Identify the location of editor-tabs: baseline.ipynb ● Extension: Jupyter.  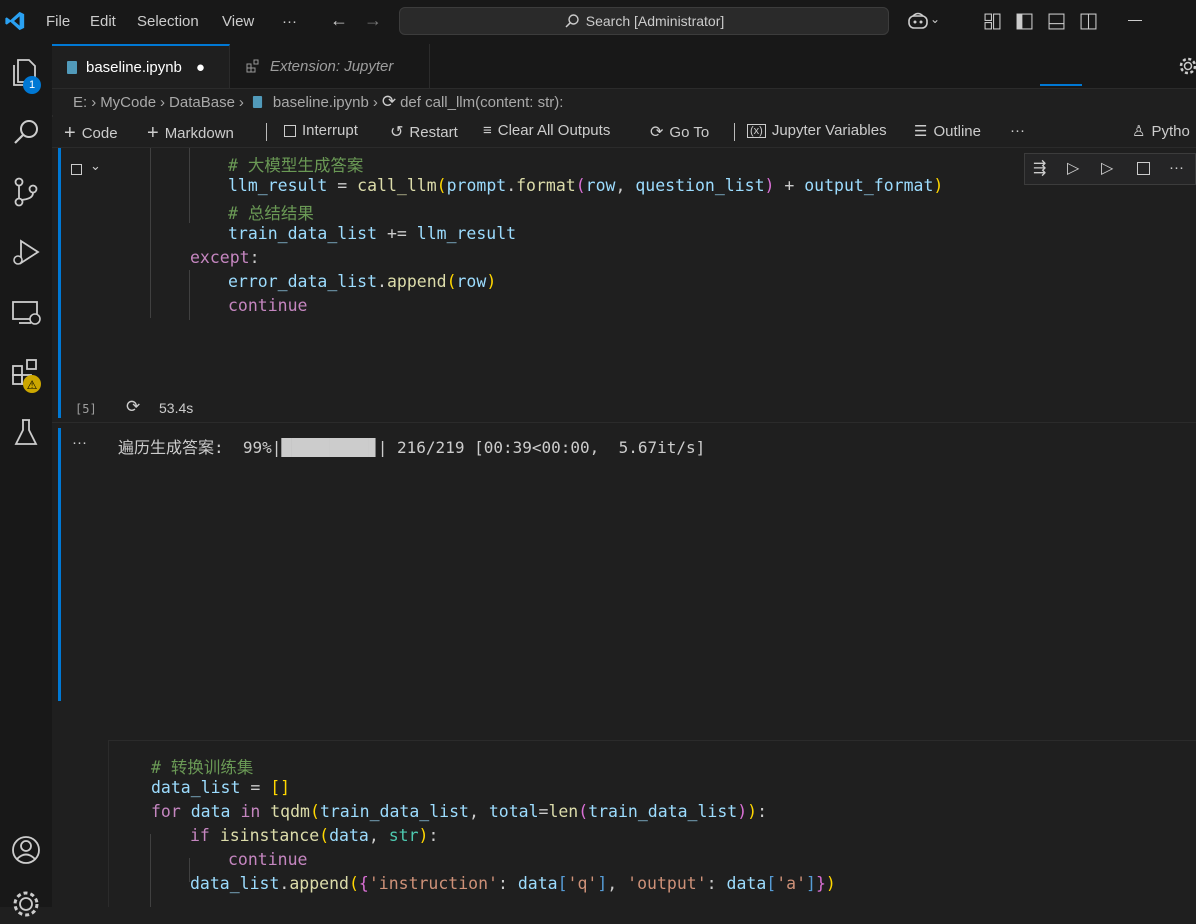
(624, 66).